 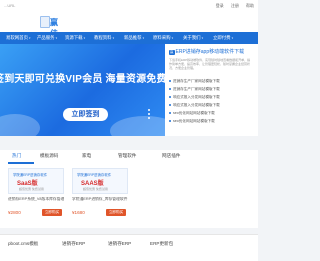 I want to click on logo-mark-icon, so click(x=45, y=22).